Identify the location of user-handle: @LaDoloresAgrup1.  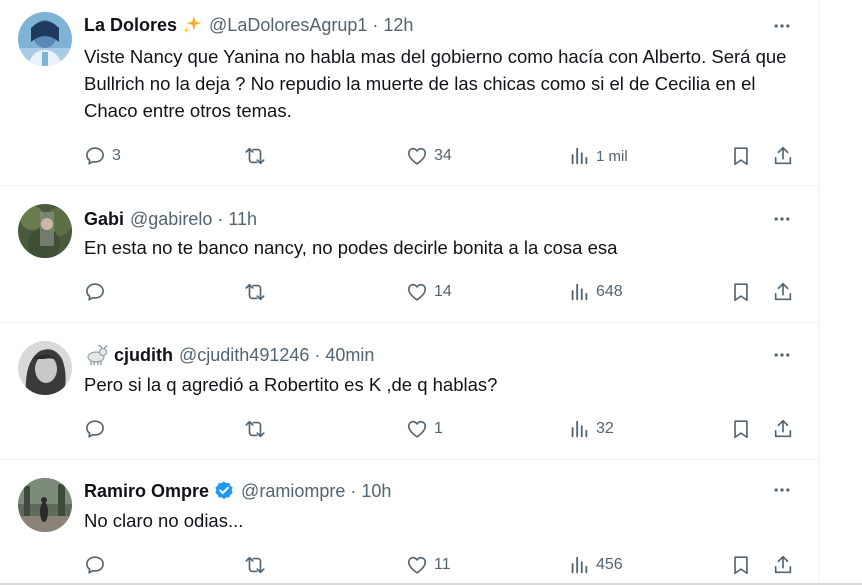
(288, 25).